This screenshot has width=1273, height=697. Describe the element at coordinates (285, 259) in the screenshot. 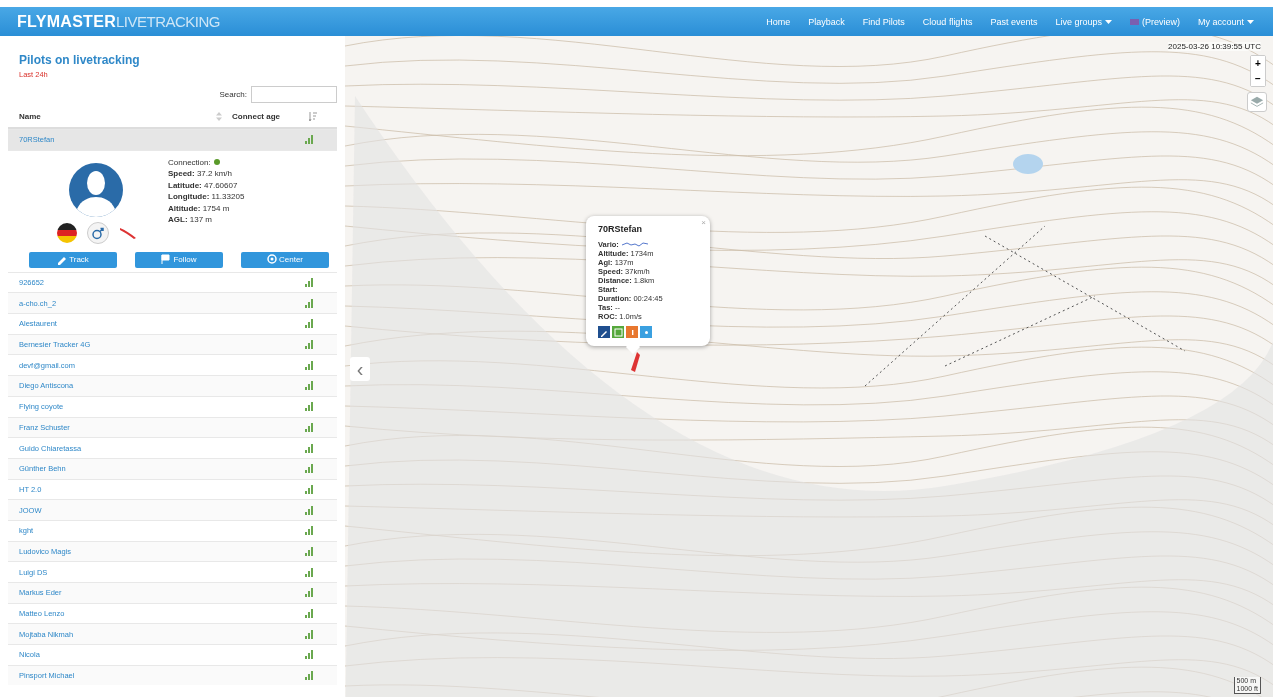

I see `sidebar-button: Center` at that location.